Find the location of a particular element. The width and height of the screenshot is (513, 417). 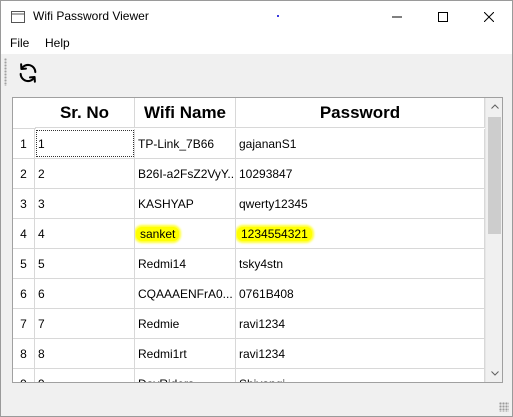

maximize-button is located at coordinates (443, 16).